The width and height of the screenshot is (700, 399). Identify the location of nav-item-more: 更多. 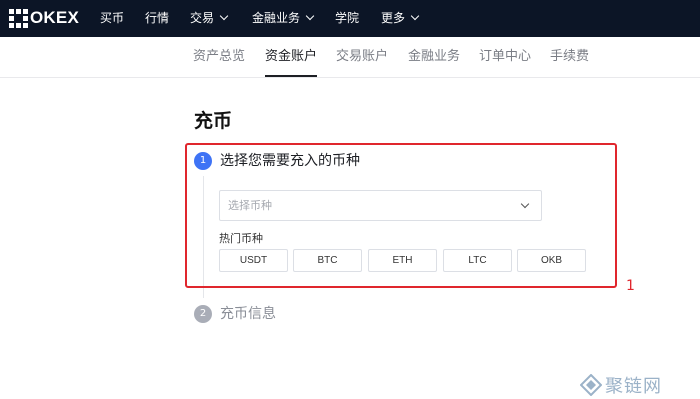
(400, 18).